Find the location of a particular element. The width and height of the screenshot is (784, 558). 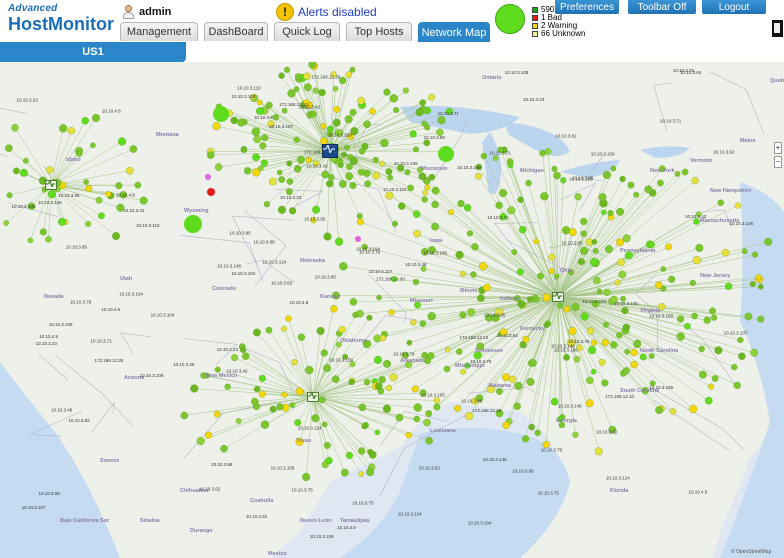

tab-management: Management is located at coordinates (159, 31).